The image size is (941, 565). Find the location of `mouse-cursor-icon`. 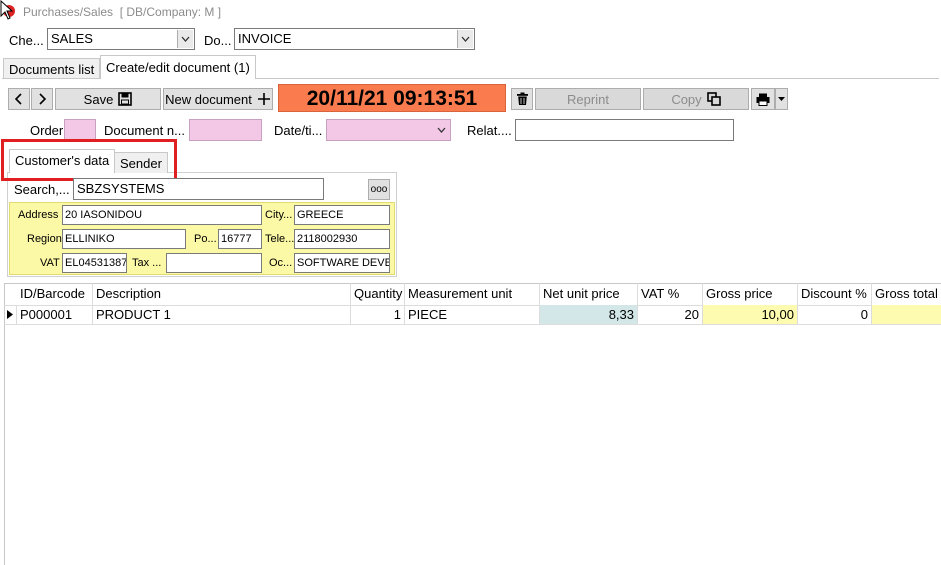

mouse-cursor-icon is located at coordinates (7, 11).